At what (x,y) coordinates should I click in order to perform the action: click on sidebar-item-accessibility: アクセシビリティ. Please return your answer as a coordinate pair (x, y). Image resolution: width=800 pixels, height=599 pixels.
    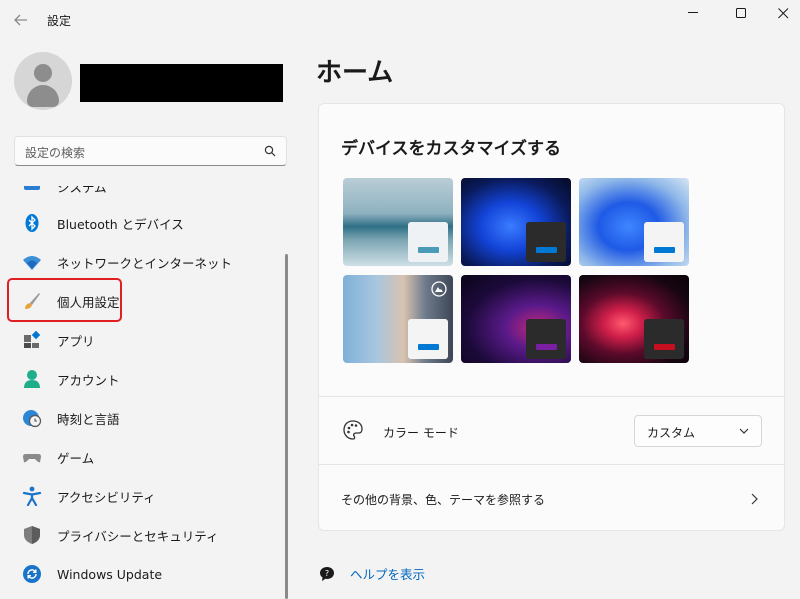
    Looking at the image, I should click on (143, 496).